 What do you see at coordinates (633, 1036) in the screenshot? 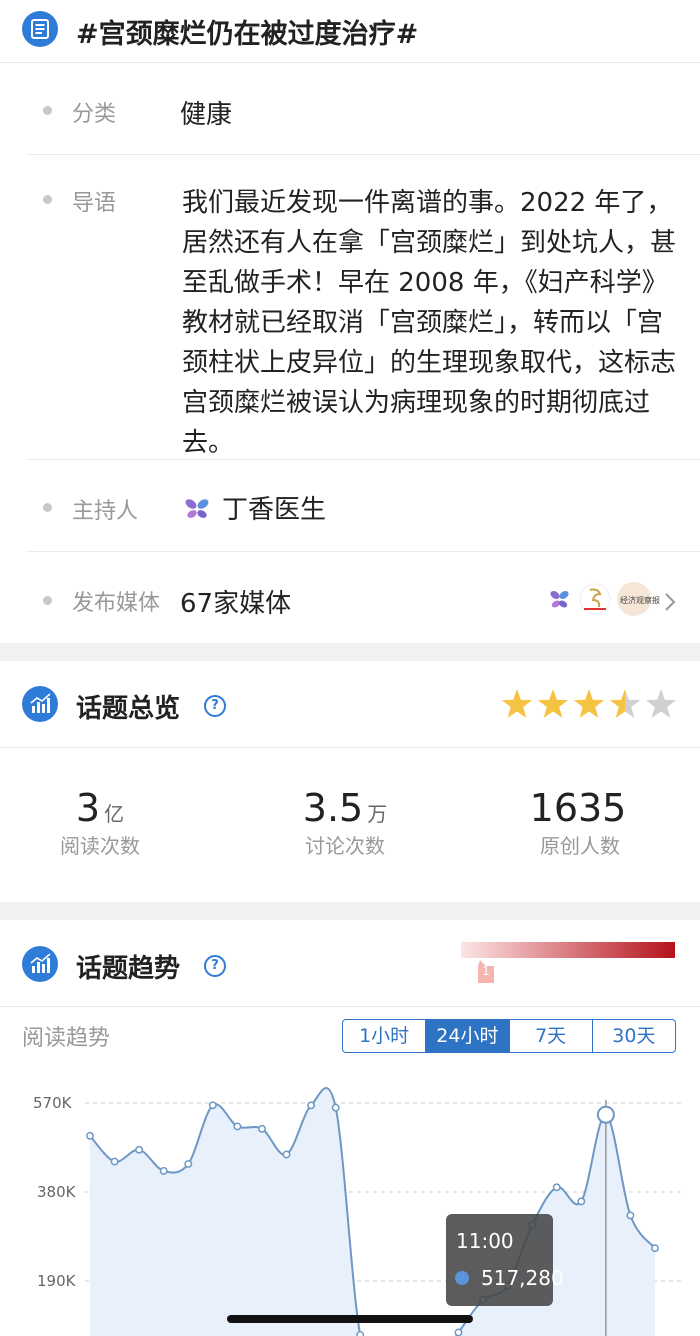
I see `tab-30d: 30天` at bounding box center [633, 1036].